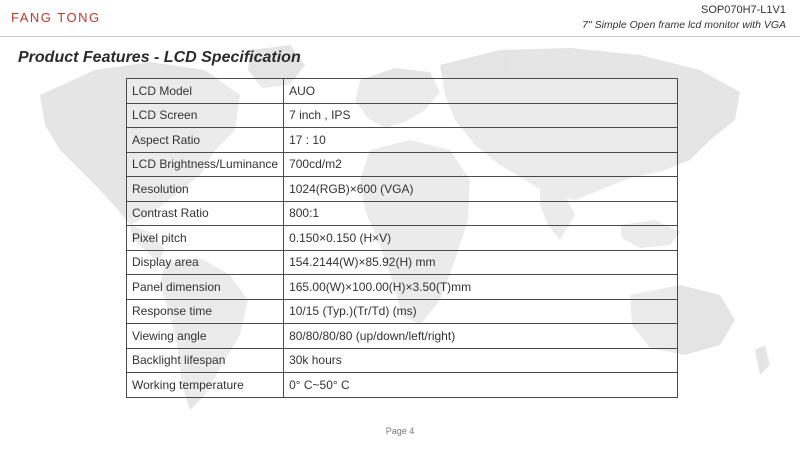  I want to click on spec-label: Working temperature, so click(205, 385).